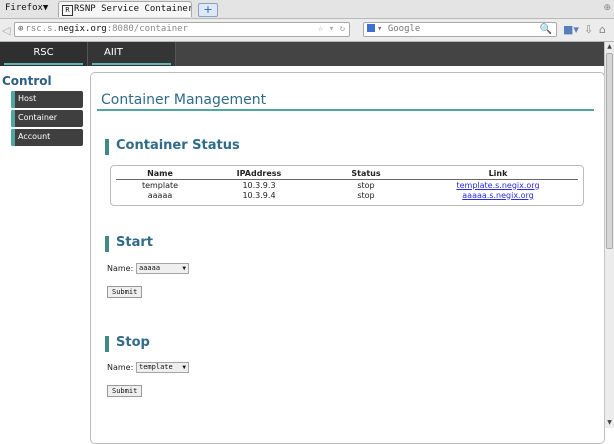 The image size is (614, 444). I want to click on sidebar-item-label: Container, so click(38, 117).